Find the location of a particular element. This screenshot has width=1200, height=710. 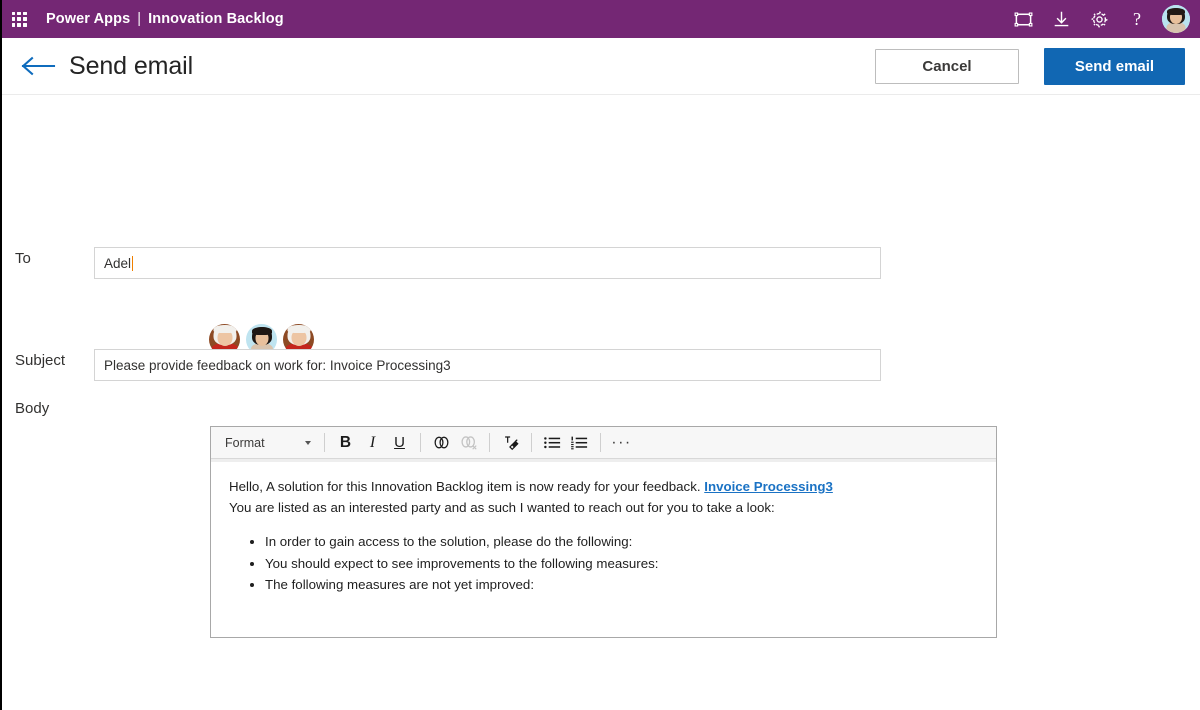

numbered-list-icon is located at coordinates (579, 442).